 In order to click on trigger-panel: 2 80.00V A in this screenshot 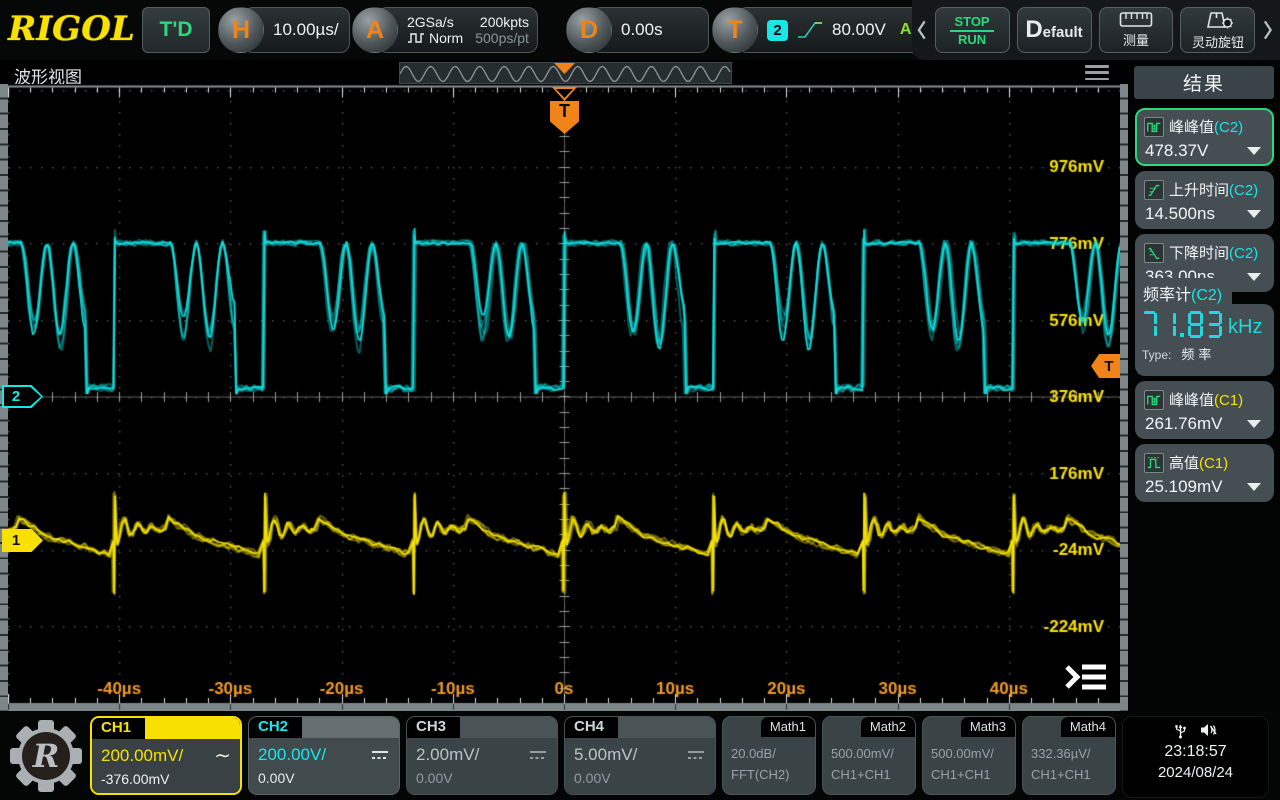, I will do `click(831, 30)`.